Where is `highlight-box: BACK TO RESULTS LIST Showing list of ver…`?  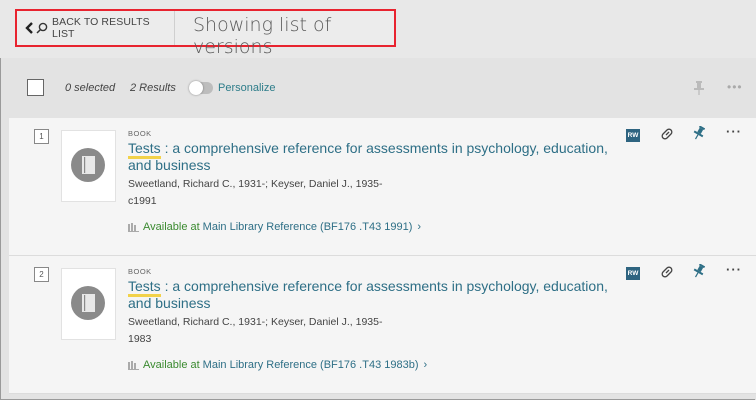
highlight-box: BACK TO RESULTS LIST Showing list of ver… is located at coordinates (205, 33).